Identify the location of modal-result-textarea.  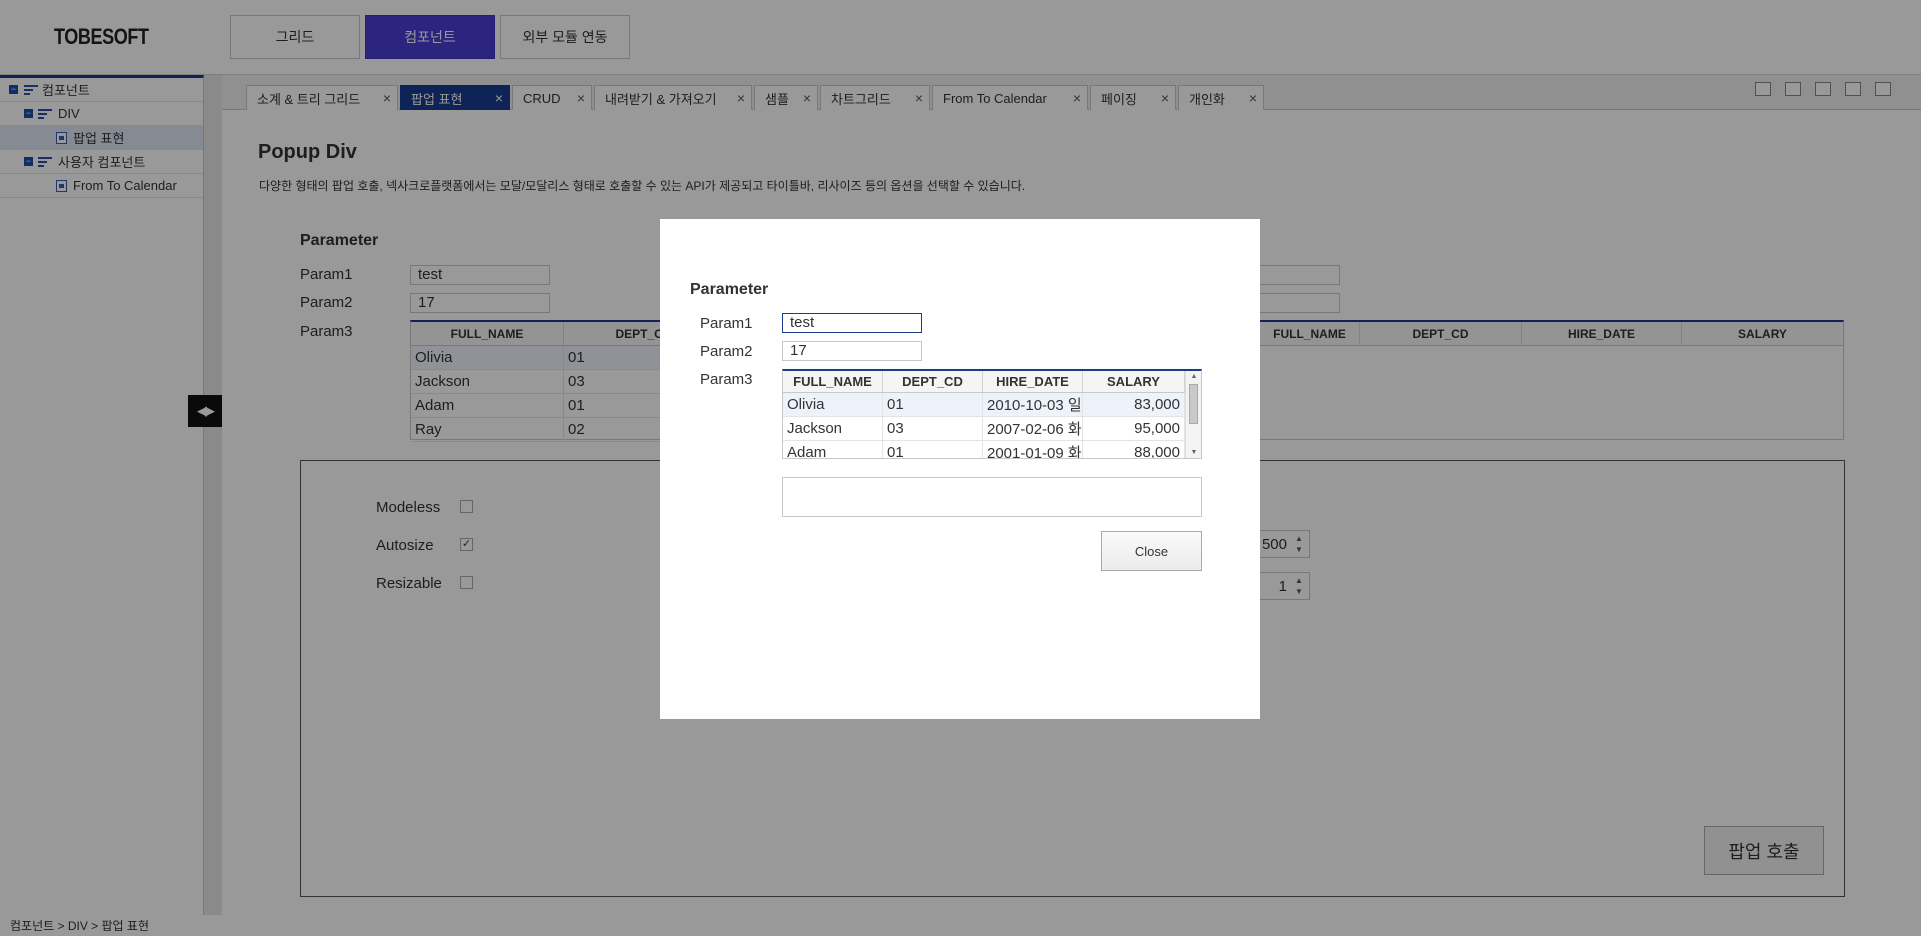
(992, 497).